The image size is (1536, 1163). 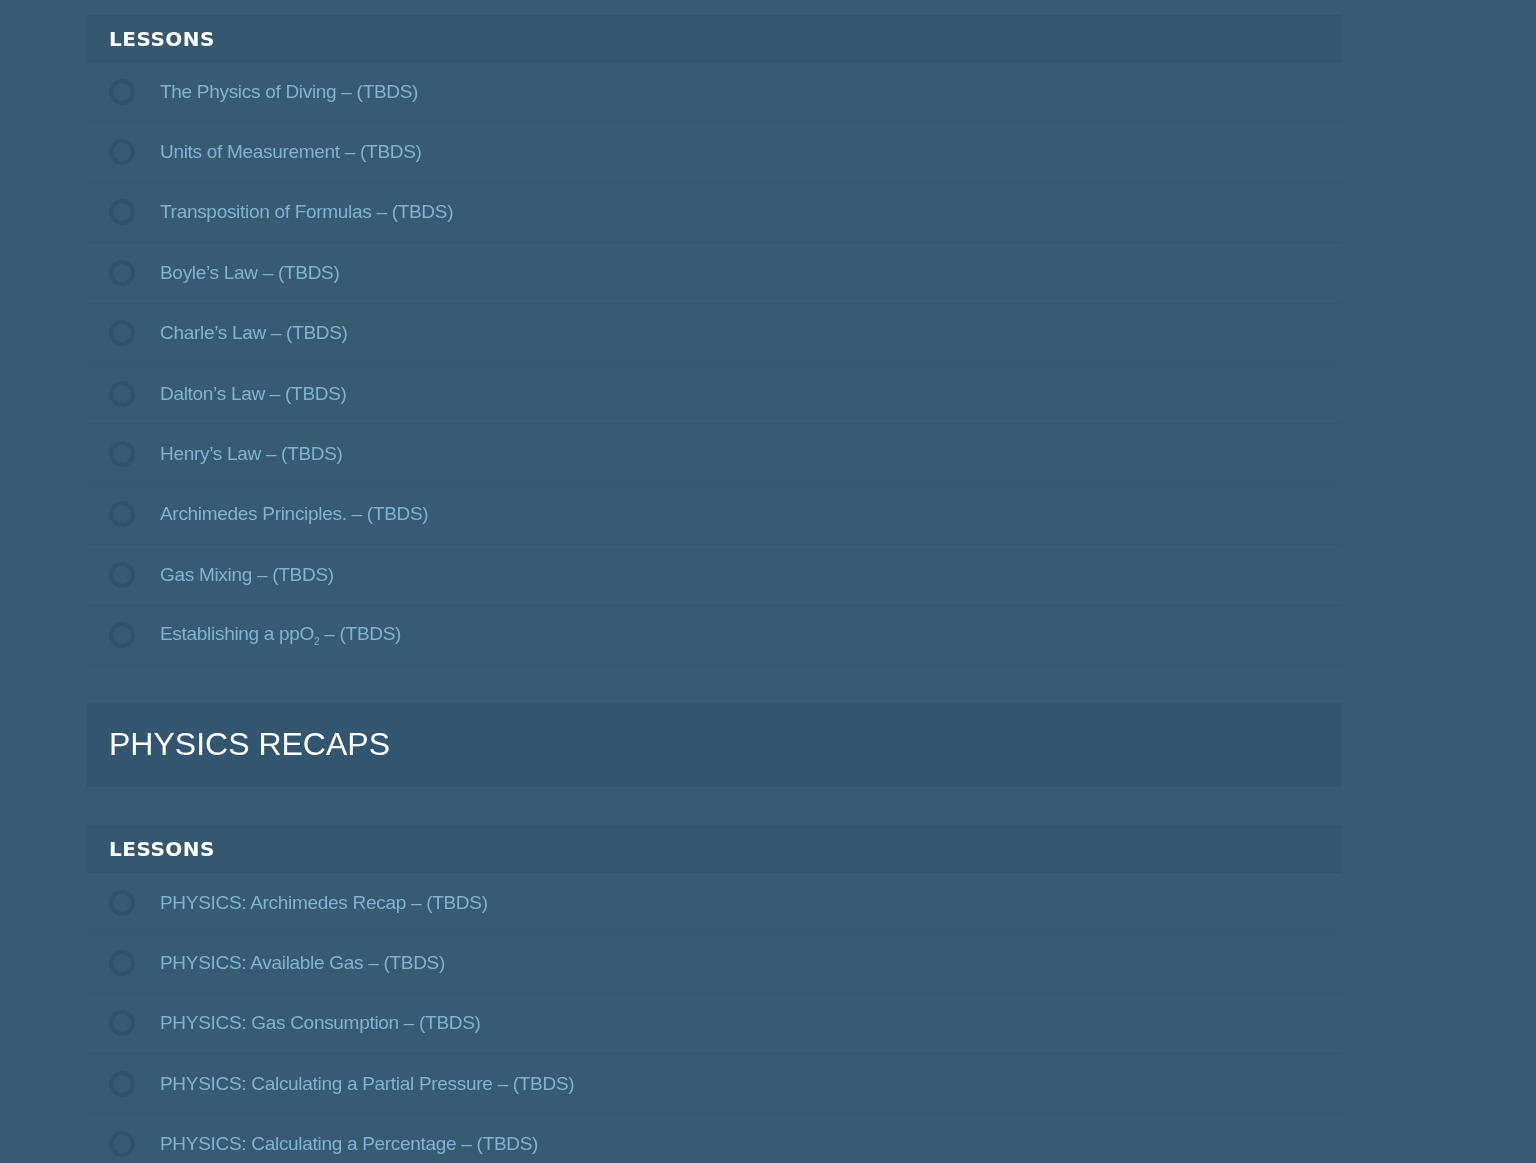 I want to click on lesson-link: Gas Mixing – (TBDS), so click(x=247, y=574).